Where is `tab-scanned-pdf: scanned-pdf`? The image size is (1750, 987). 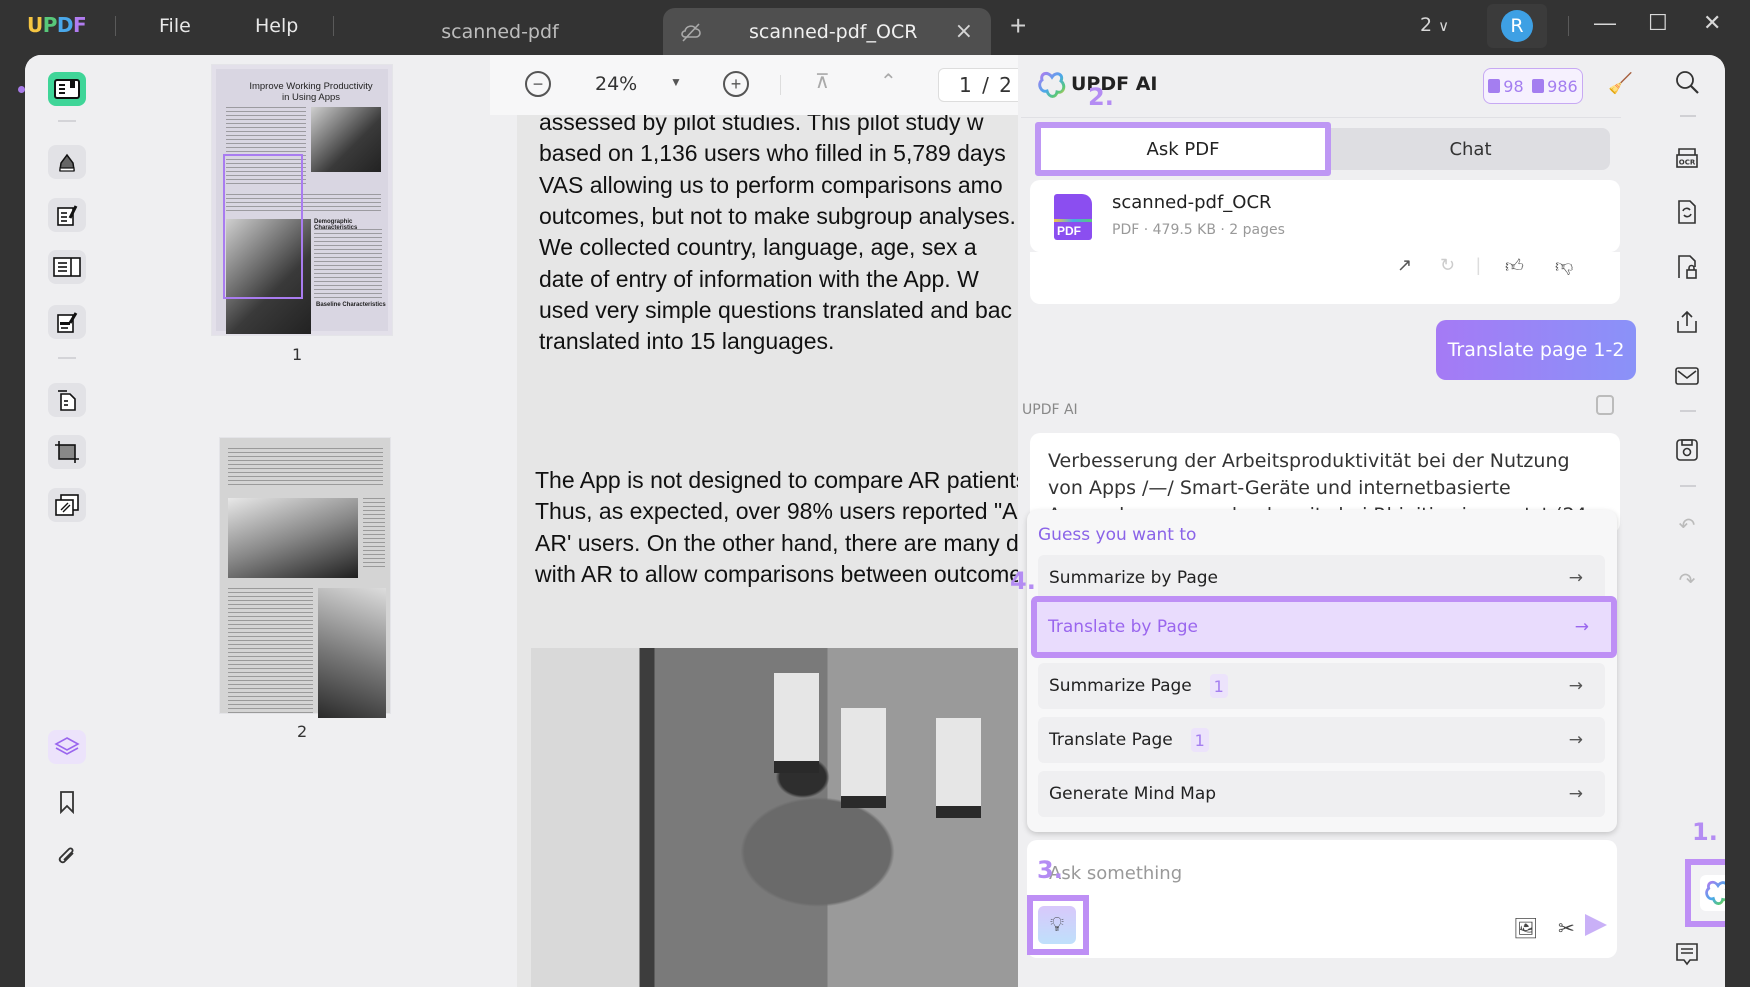 tab-scanned-pdf: scanned-pdf is located at coordinates (500, 31).